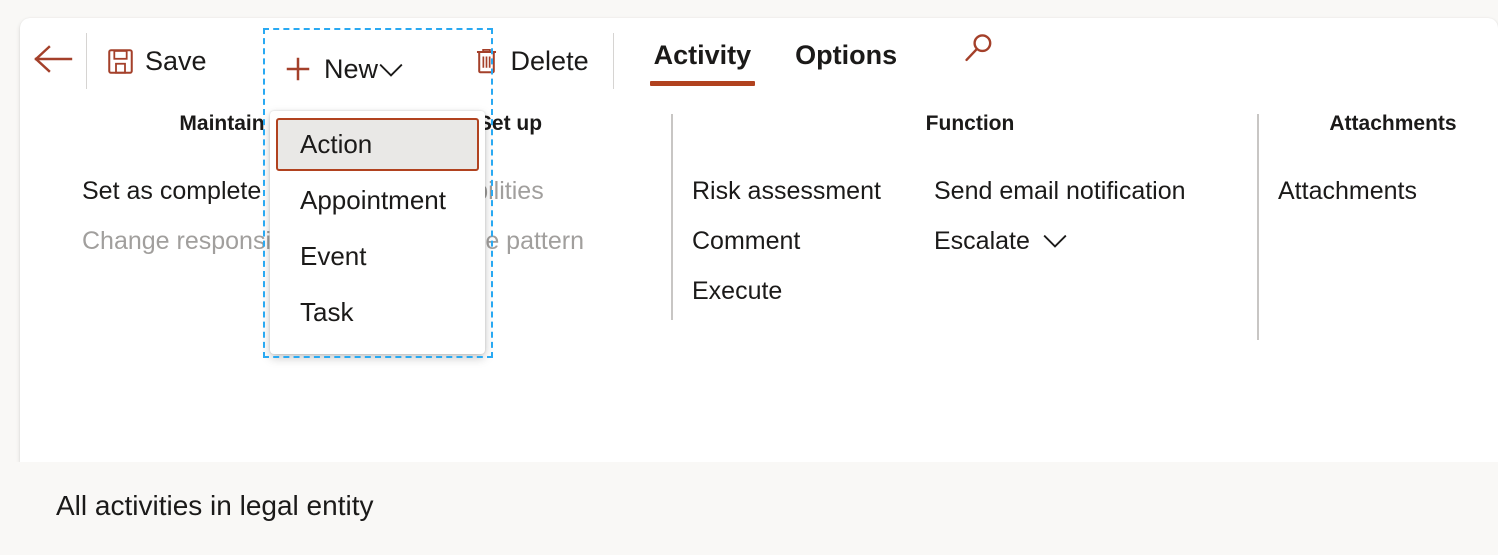 The image size is (1498, 555). I want to click on tab-options: Options, so click(846, 50).